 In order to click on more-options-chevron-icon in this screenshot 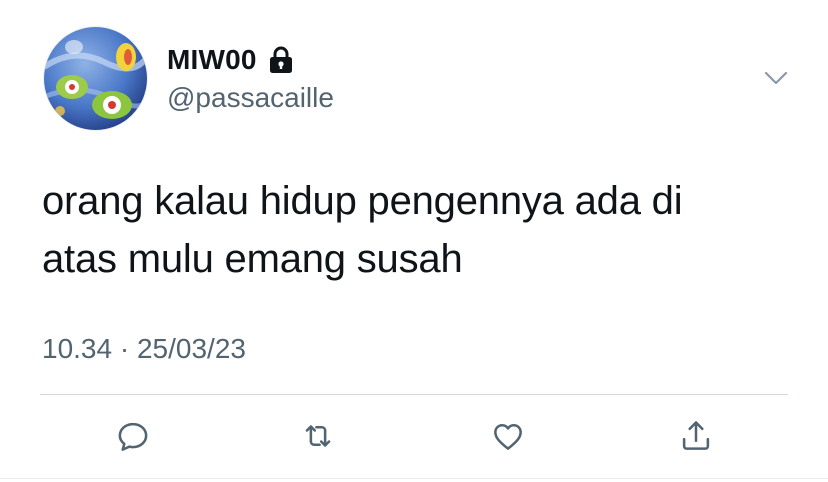, I will do `click(776, 78)`.